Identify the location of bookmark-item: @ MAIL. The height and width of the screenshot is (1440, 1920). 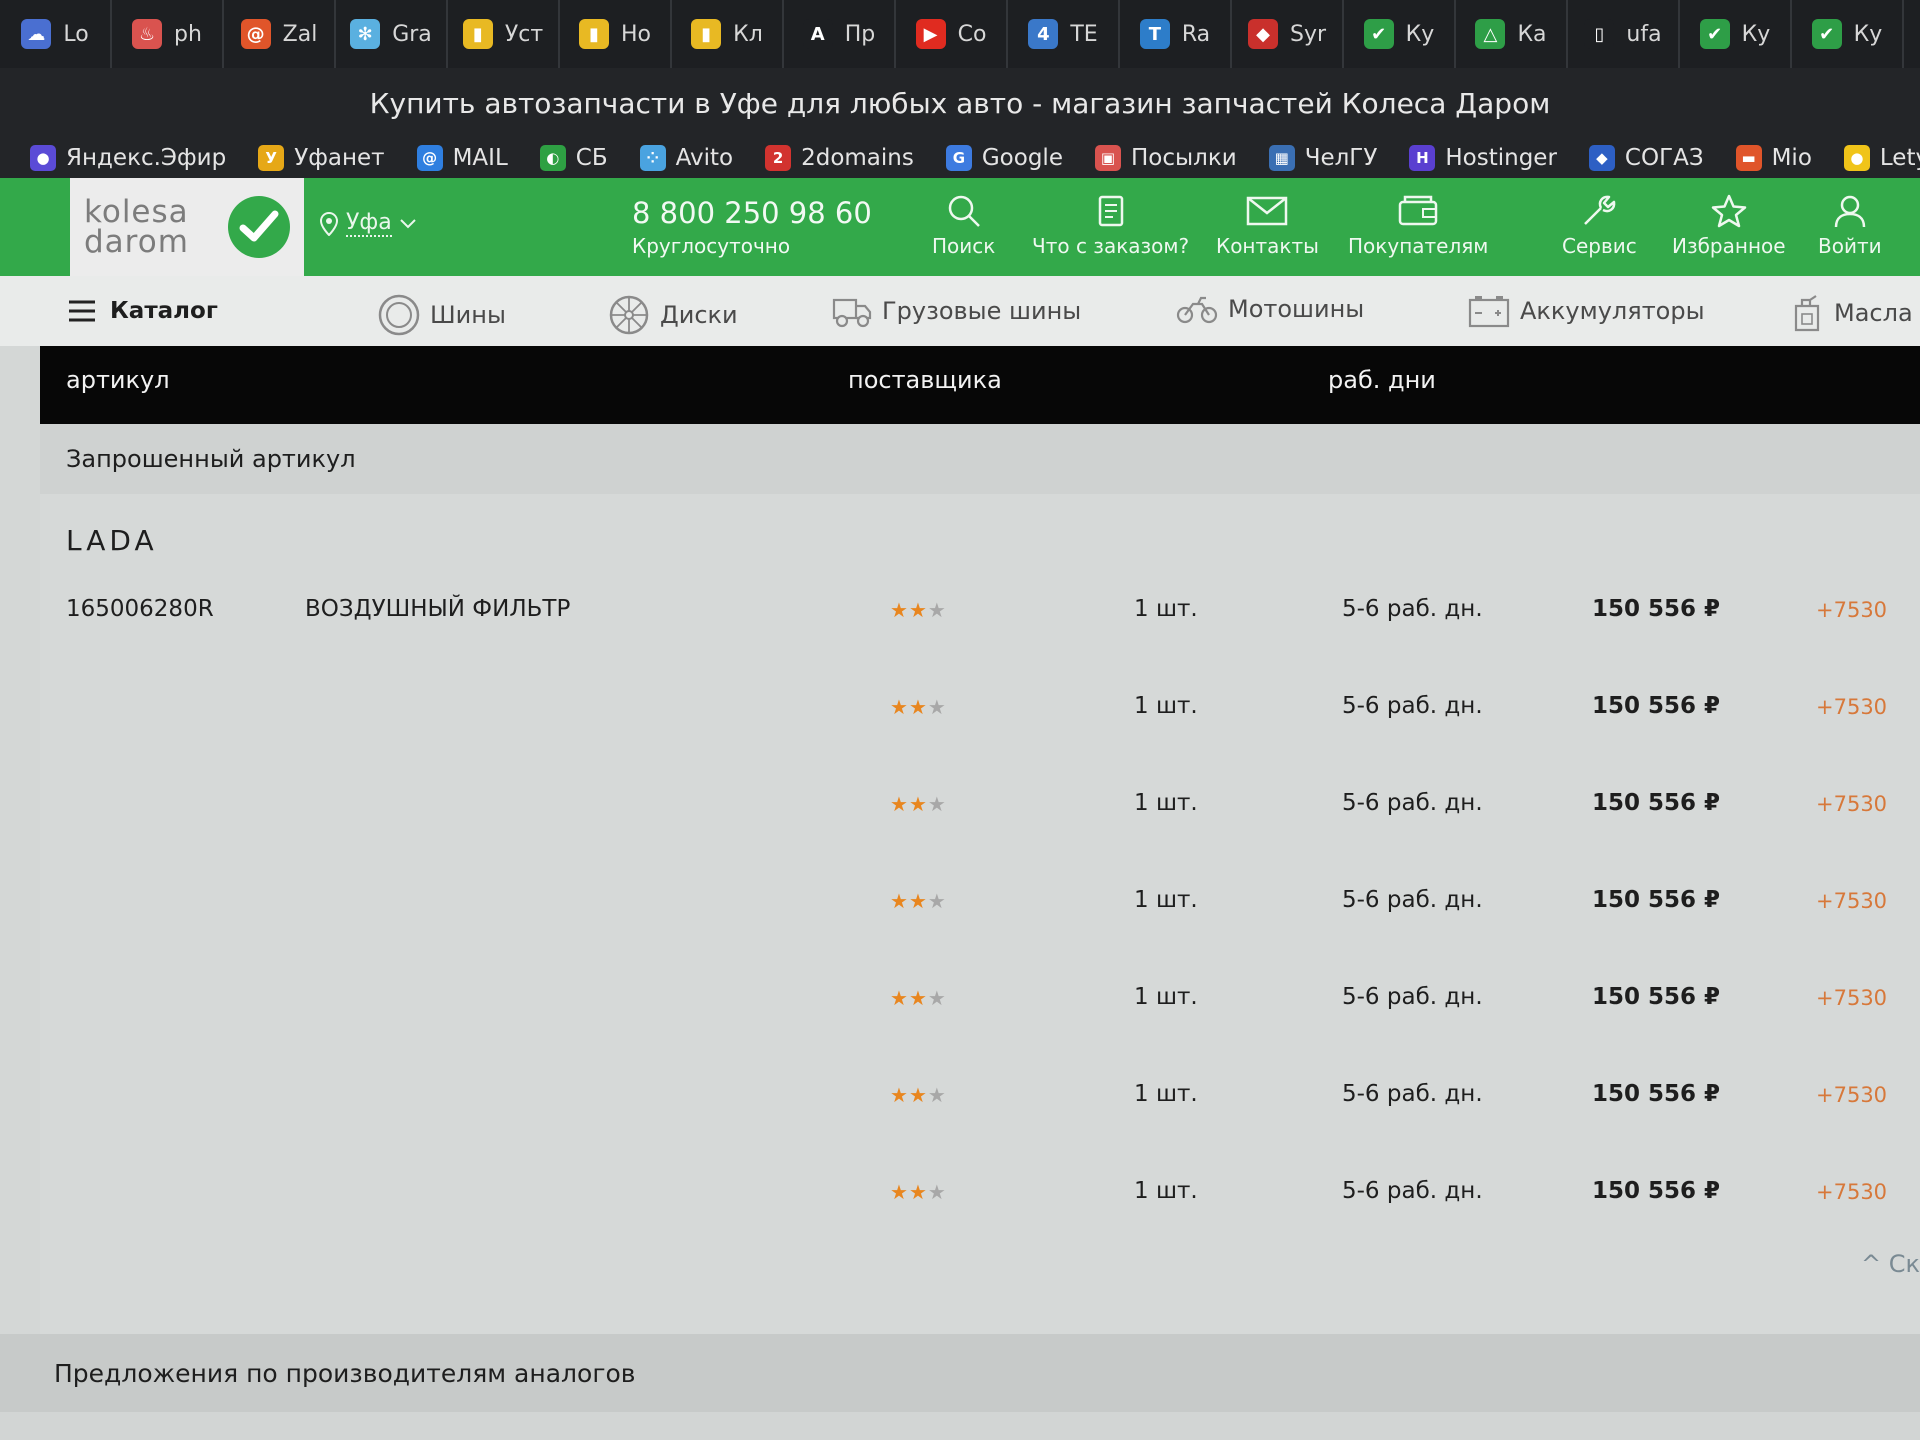
(462, 158).